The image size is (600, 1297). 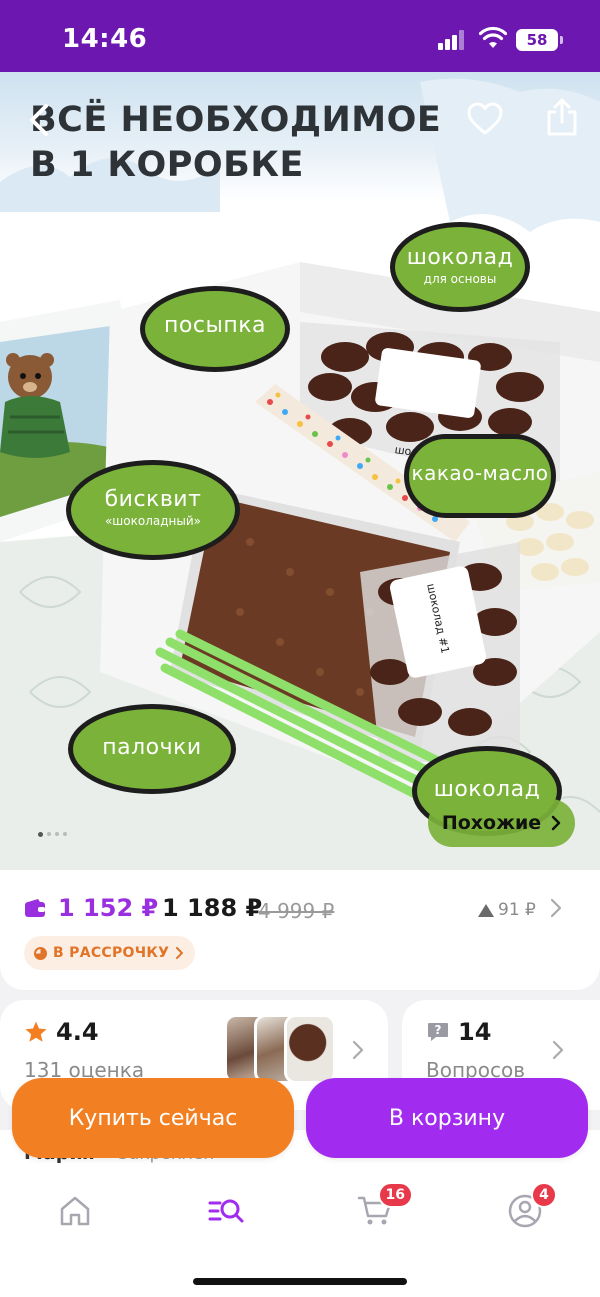 I want to click on search-catalog-icon, so click(x=226, y=1211).